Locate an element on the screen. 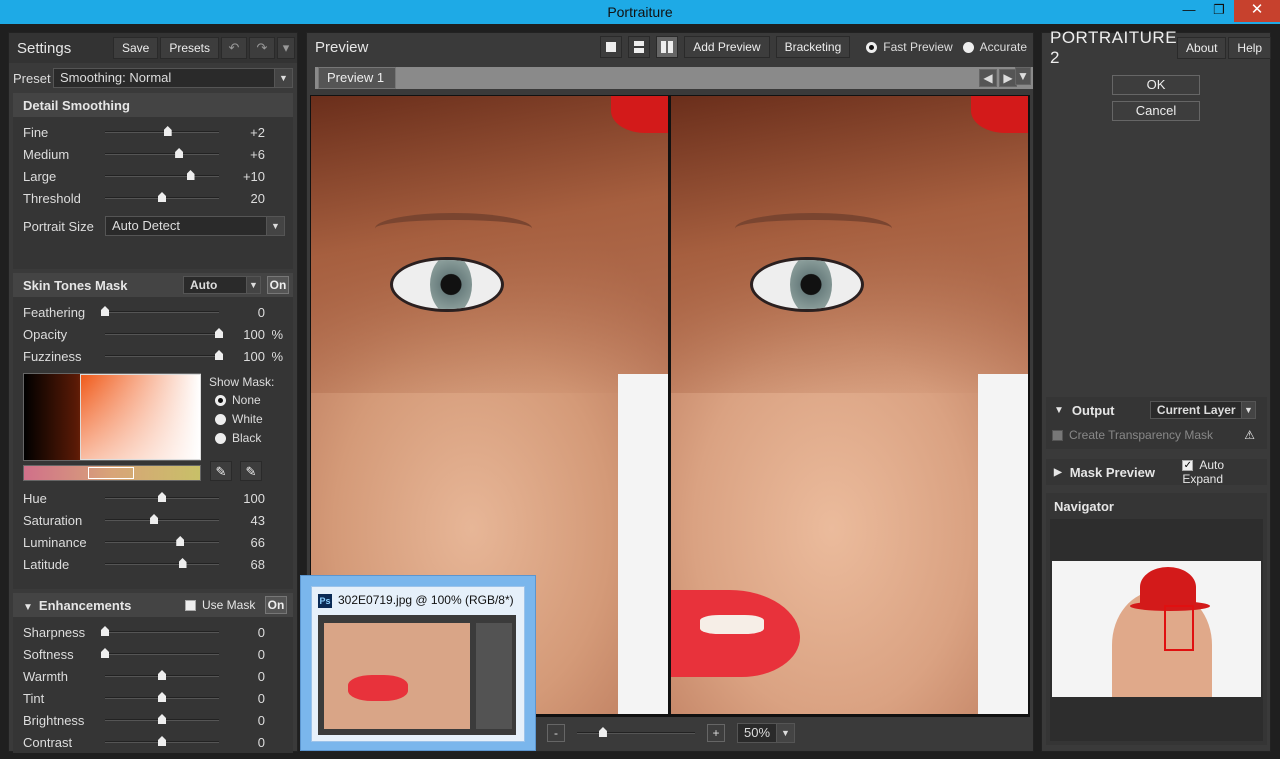 The image size is (1280, 759). skin-fuzziness-row: Fuzziness 100% is located at coordinates (153, 356).